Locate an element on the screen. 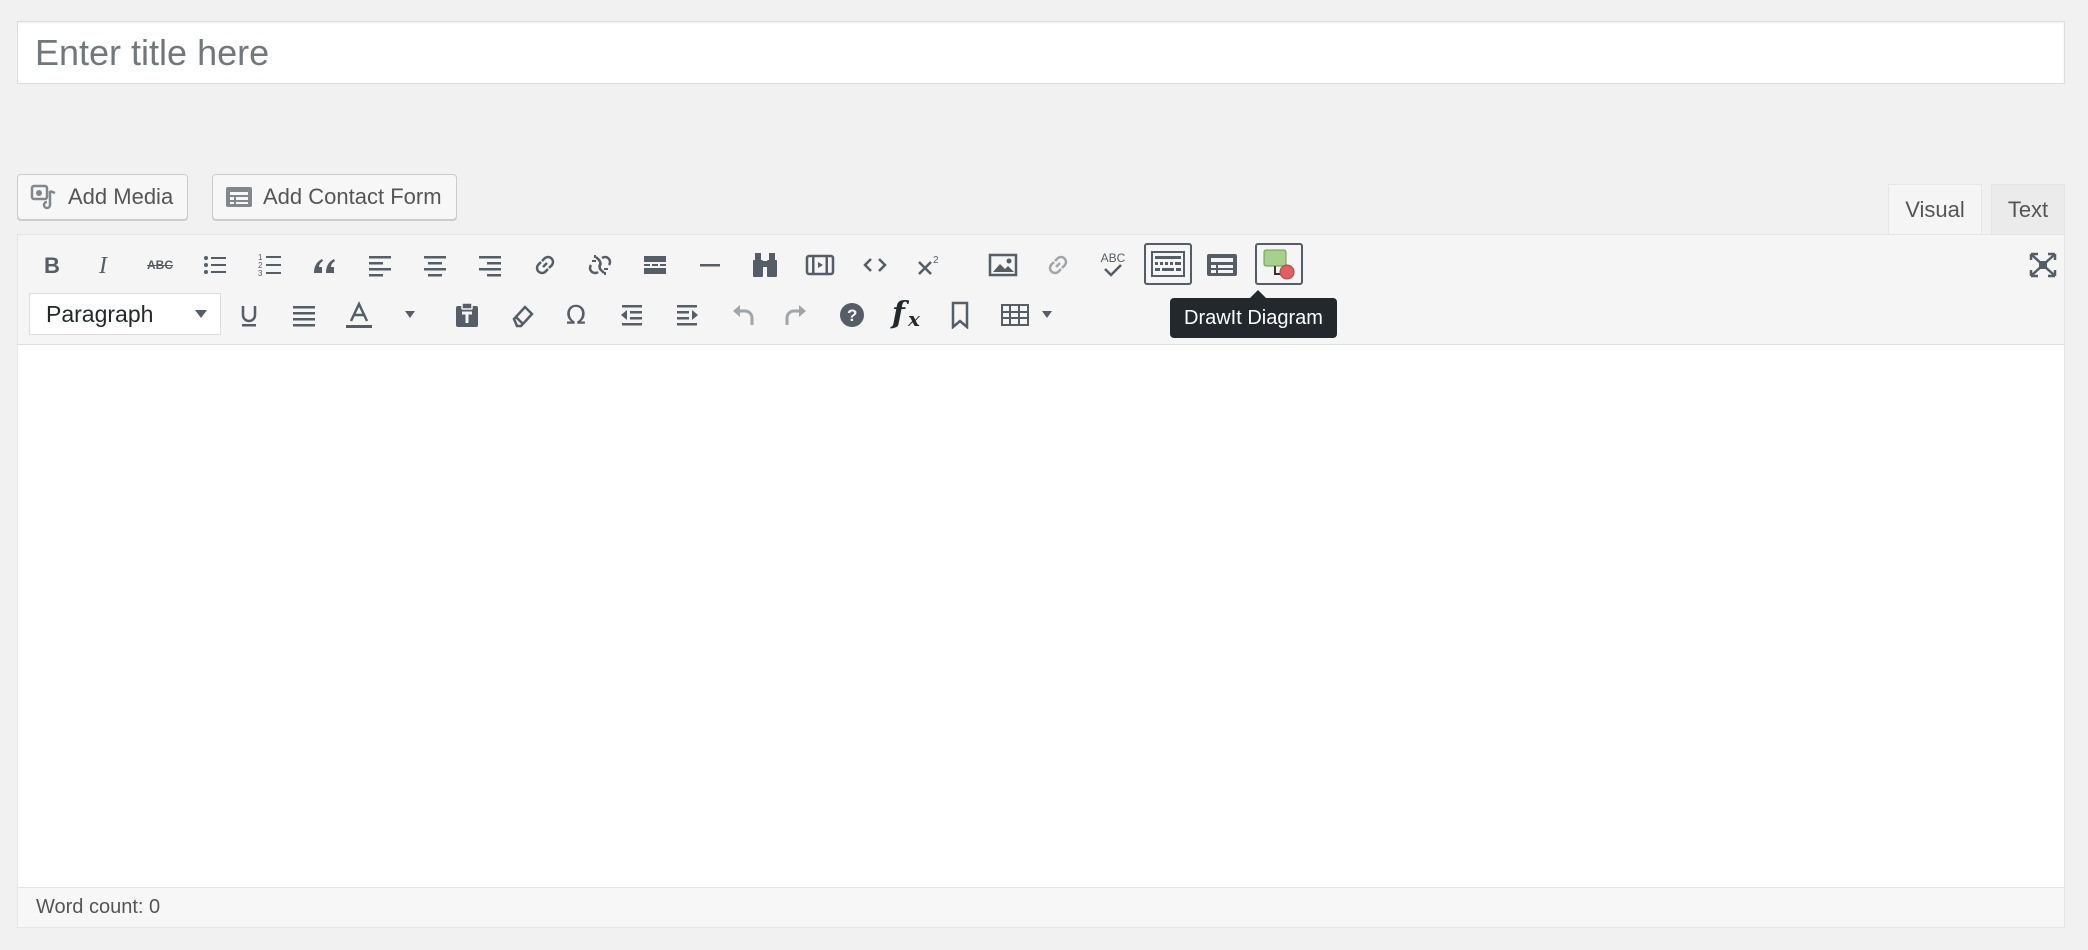 The width and height of the screenshot is (2088, 950). drawit-diagram-tooltip: DrawIt Diagram is located at coordinates (1253, 314).